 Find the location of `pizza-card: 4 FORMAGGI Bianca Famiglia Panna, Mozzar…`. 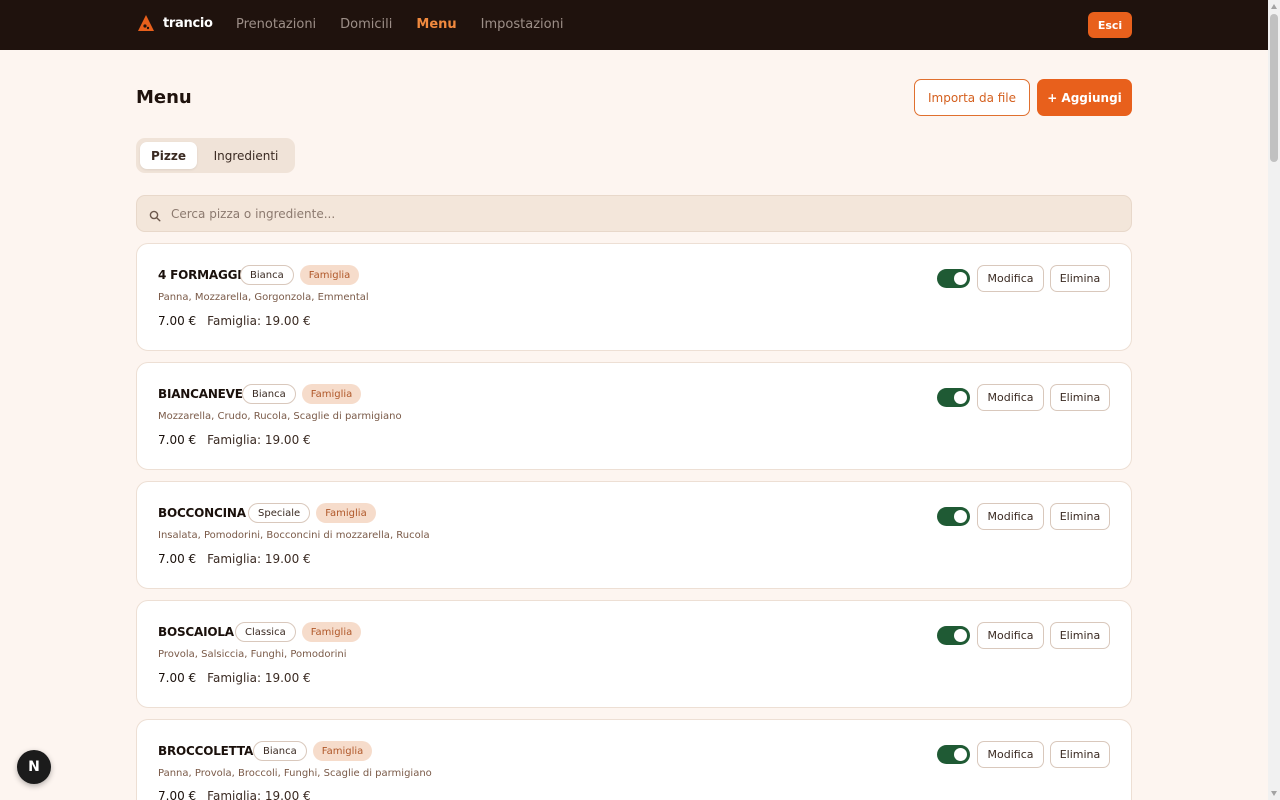

pizza-card: 4 FORMAGGI Bianca Famiglia Panna, Mozzar… is located at coordinates (634, 297).